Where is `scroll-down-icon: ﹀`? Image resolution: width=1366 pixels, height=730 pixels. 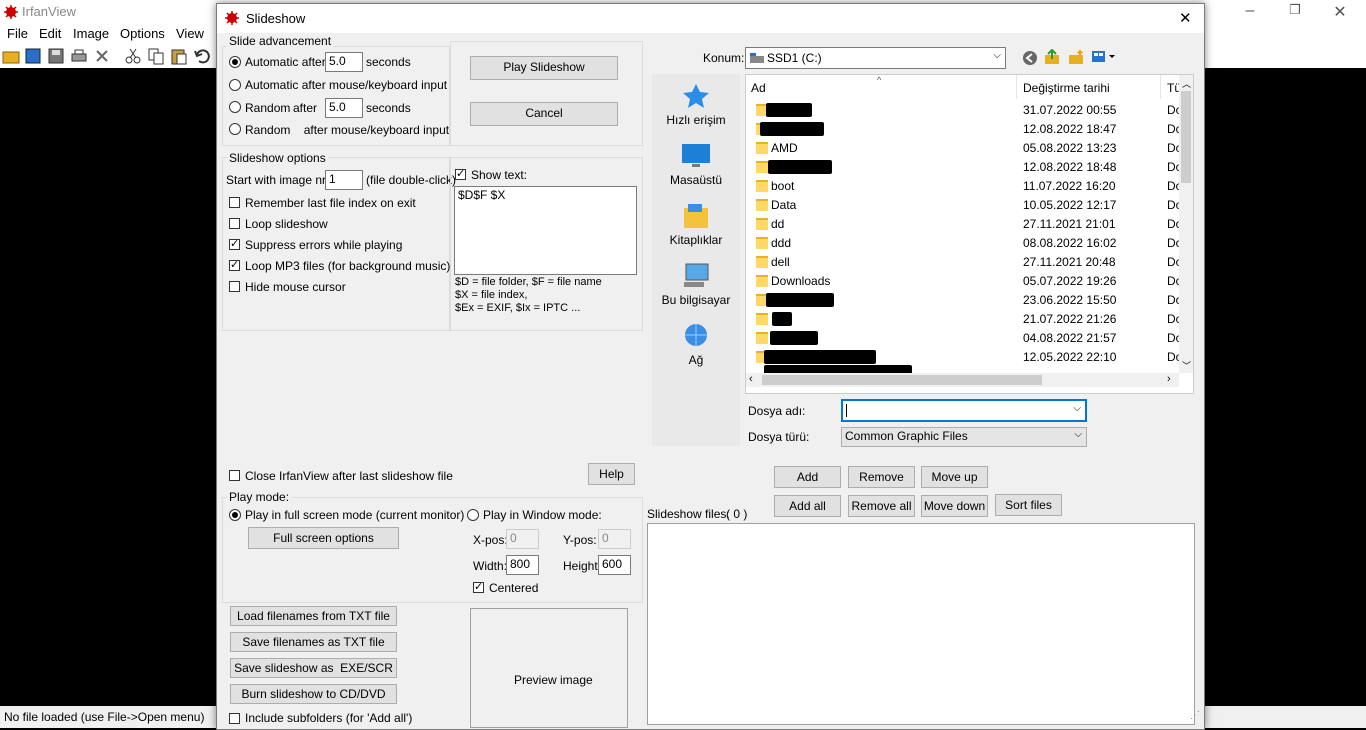
scroll-down-icon: ﹀ is located at coordinates (1186, 365).